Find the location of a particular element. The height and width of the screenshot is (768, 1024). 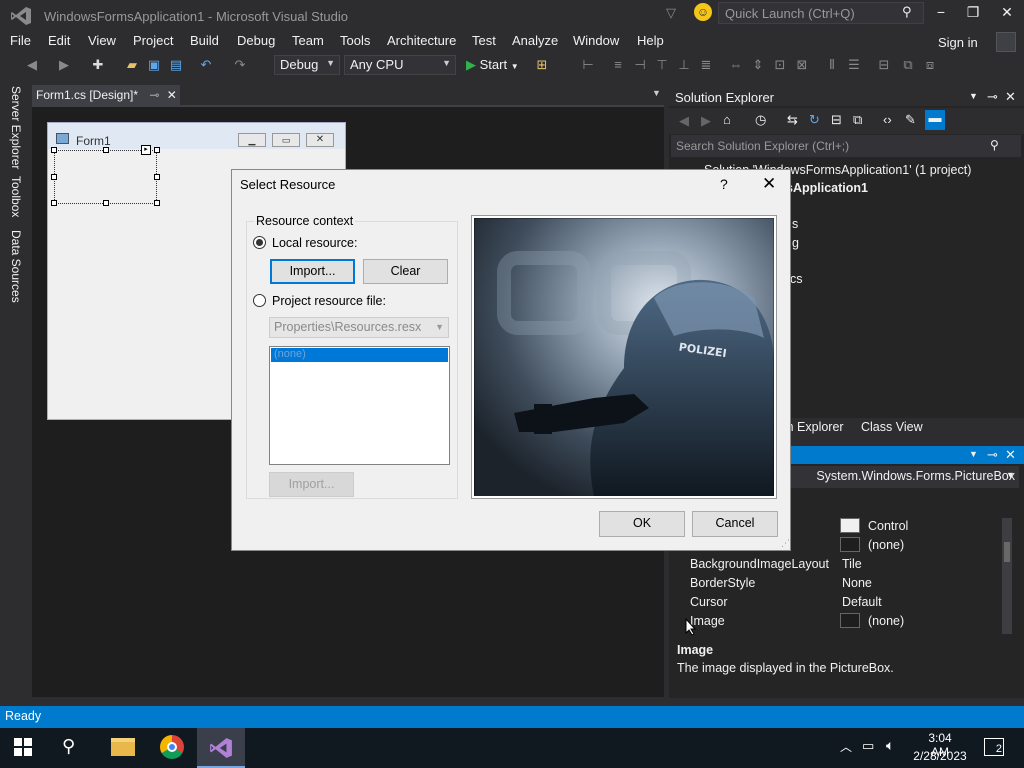

redo-icon: ↷ is located at coordinates (240, 65).